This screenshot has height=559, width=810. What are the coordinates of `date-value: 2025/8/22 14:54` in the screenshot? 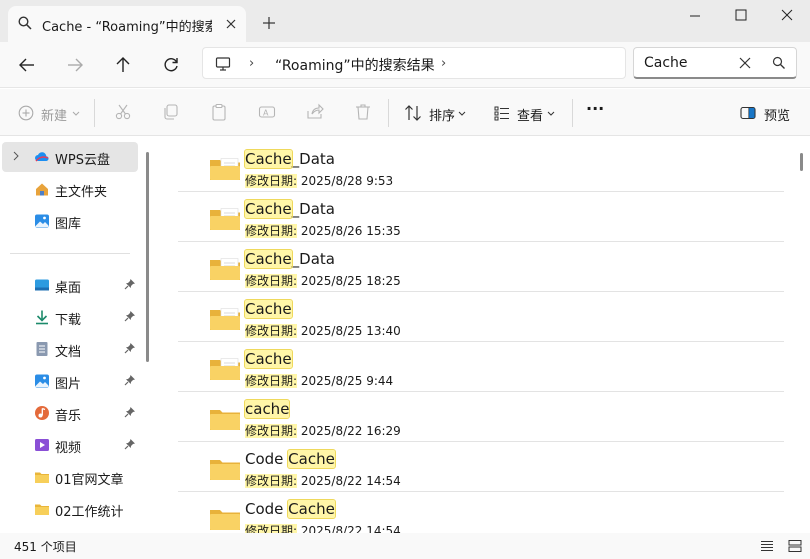 It's located at (350, 528).